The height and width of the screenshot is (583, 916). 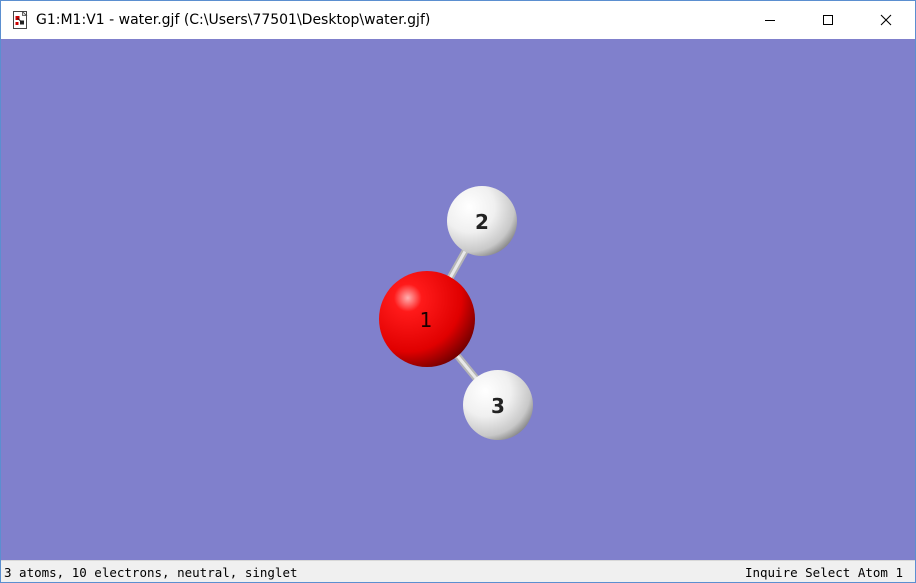 What do you see at coordinates (20, 20) in the screenshot?
I see `gaussview-file-icon` at bounding box center [20, 20].